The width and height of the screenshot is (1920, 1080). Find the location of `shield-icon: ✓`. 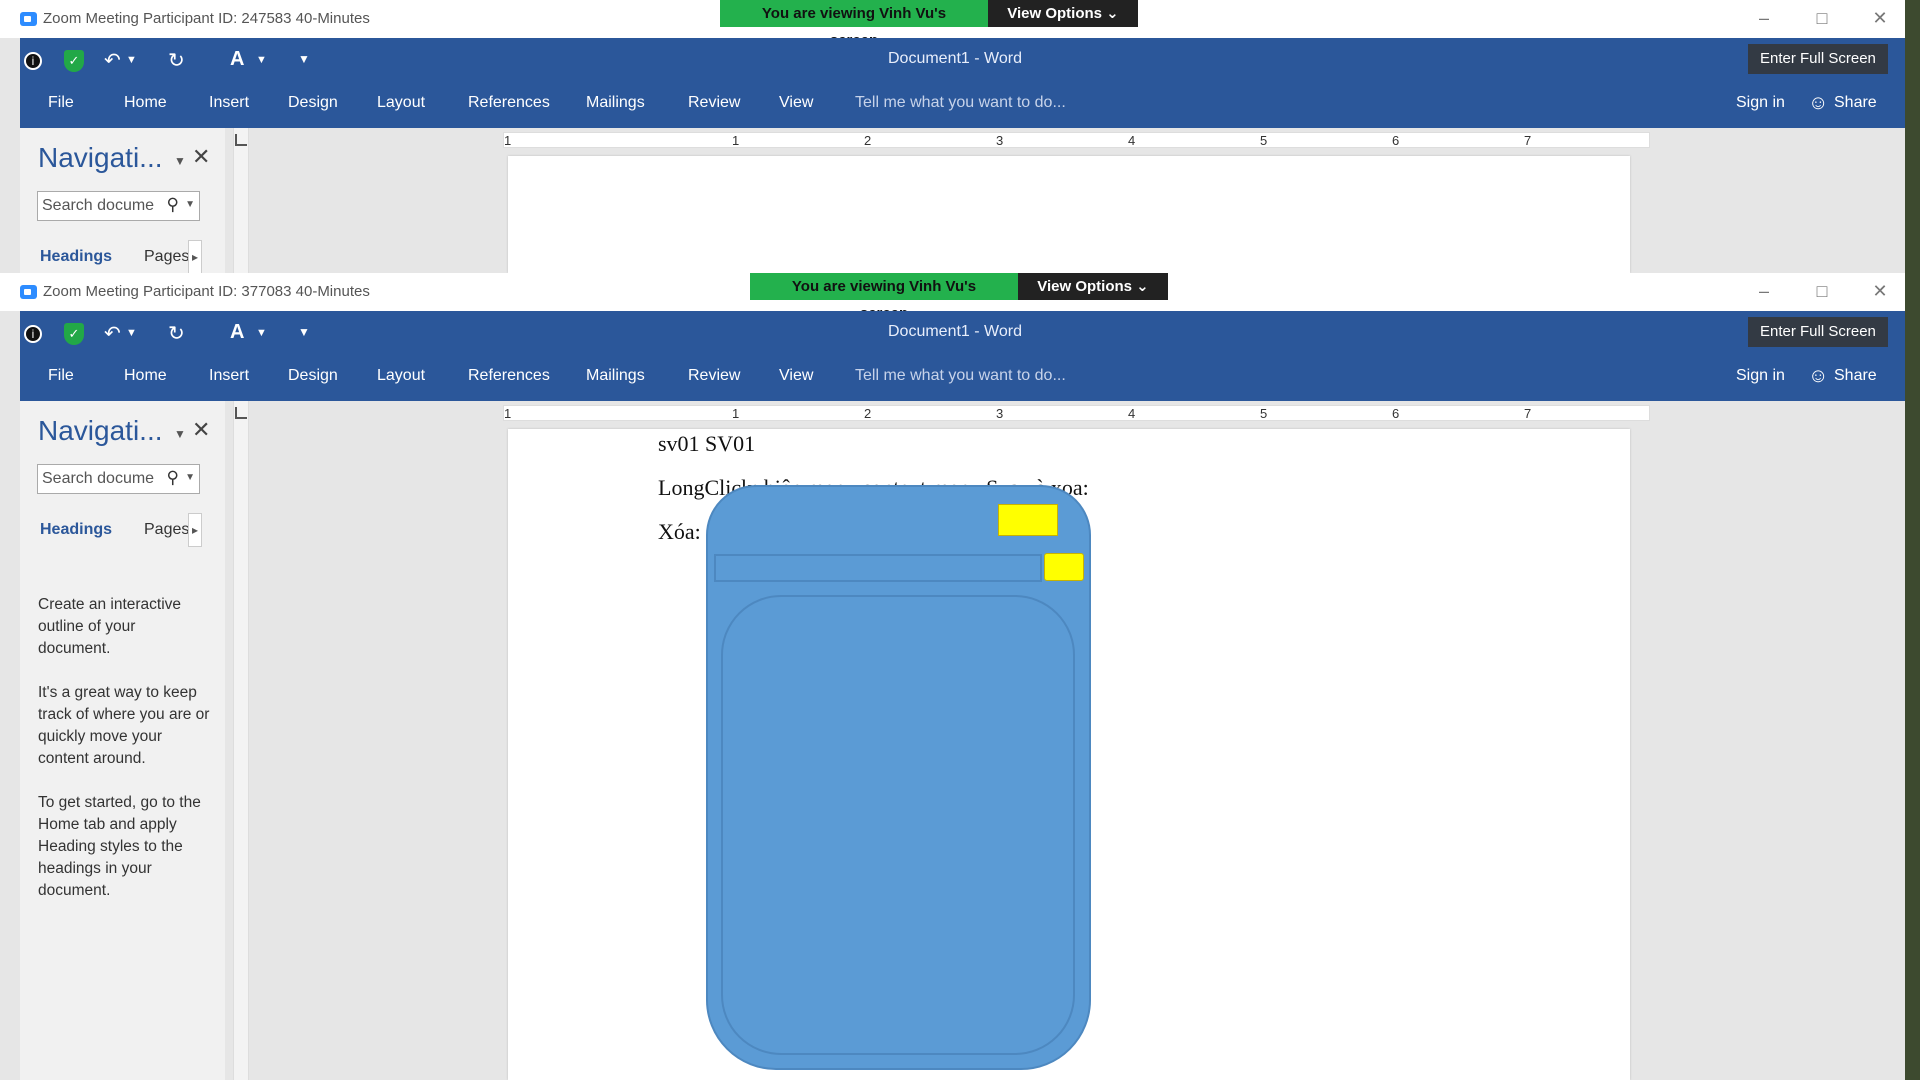

shield-icon: ✓ is located at coordinates (74, 61).